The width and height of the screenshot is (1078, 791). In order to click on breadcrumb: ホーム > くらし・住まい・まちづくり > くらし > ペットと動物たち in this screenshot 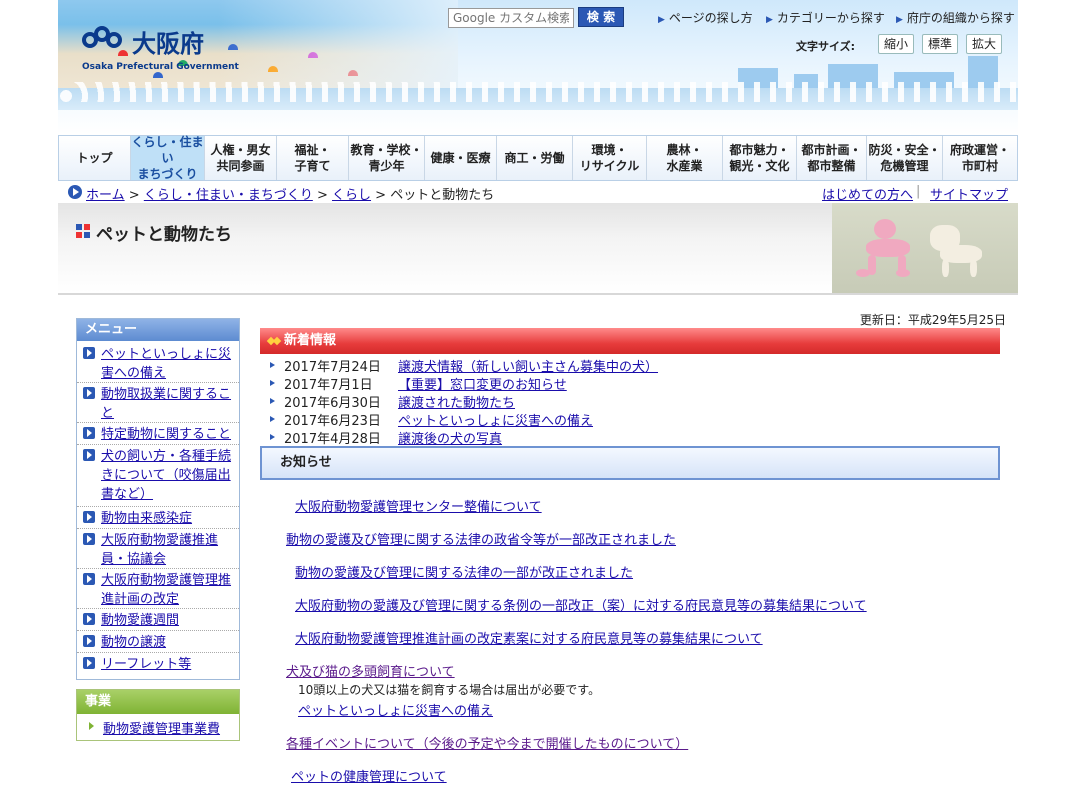, I will do `click(348, 193)`.